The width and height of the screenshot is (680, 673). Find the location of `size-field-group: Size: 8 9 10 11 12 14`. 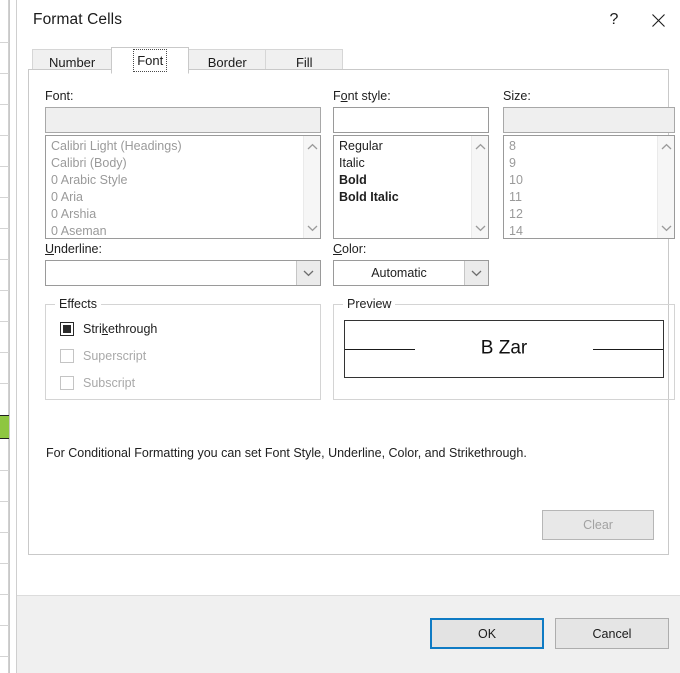

size-field-group: Size: 8 9 10 11 12 14 is located at coordinates (589, 164).